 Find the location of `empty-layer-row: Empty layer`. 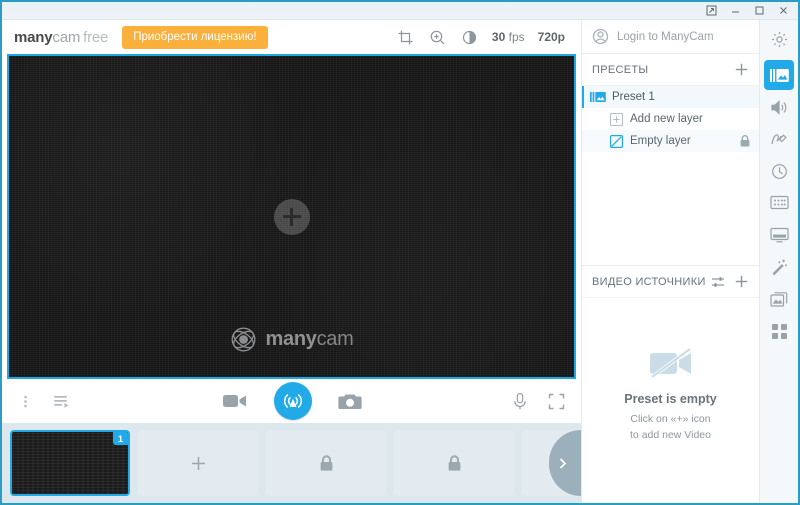

empty-layer-row: Empty layer is located at coordinates (670, 141).